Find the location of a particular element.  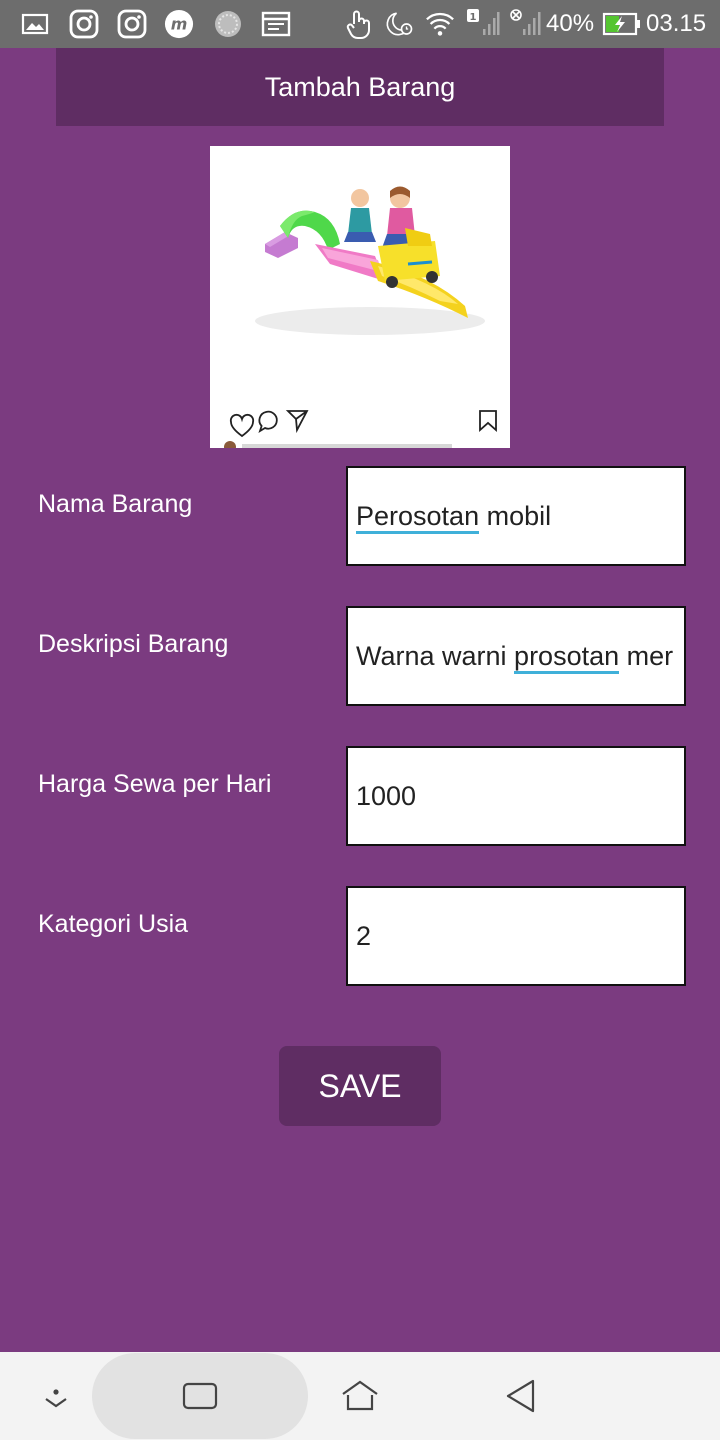

price-field: 1000 is located at coordinates (516, 796).